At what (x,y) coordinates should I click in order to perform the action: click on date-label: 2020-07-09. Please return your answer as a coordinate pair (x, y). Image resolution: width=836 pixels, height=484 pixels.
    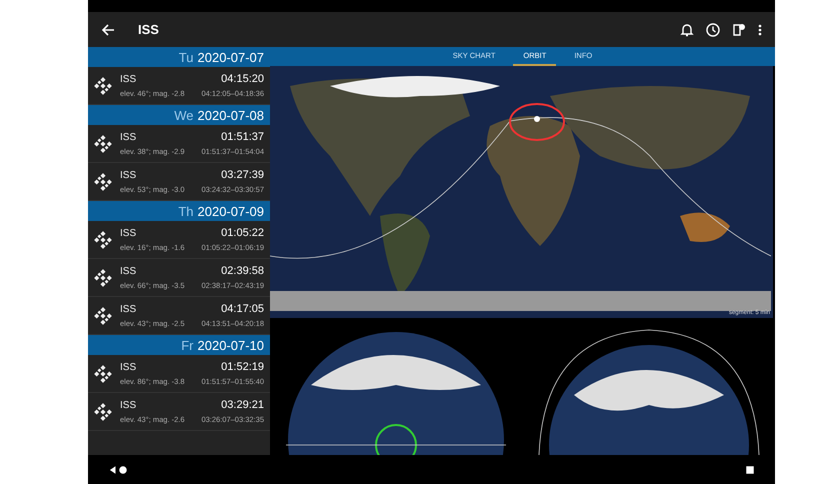
    Looking at the image, I should click on (231, 211).